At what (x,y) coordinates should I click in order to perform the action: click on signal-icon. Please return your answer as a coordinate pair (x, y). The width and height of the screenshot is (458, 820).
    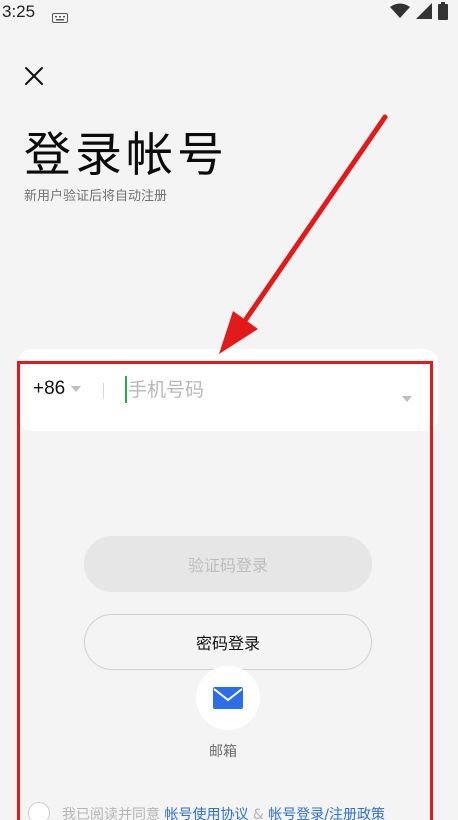
    Looking at the image, I should click on (424, 13).